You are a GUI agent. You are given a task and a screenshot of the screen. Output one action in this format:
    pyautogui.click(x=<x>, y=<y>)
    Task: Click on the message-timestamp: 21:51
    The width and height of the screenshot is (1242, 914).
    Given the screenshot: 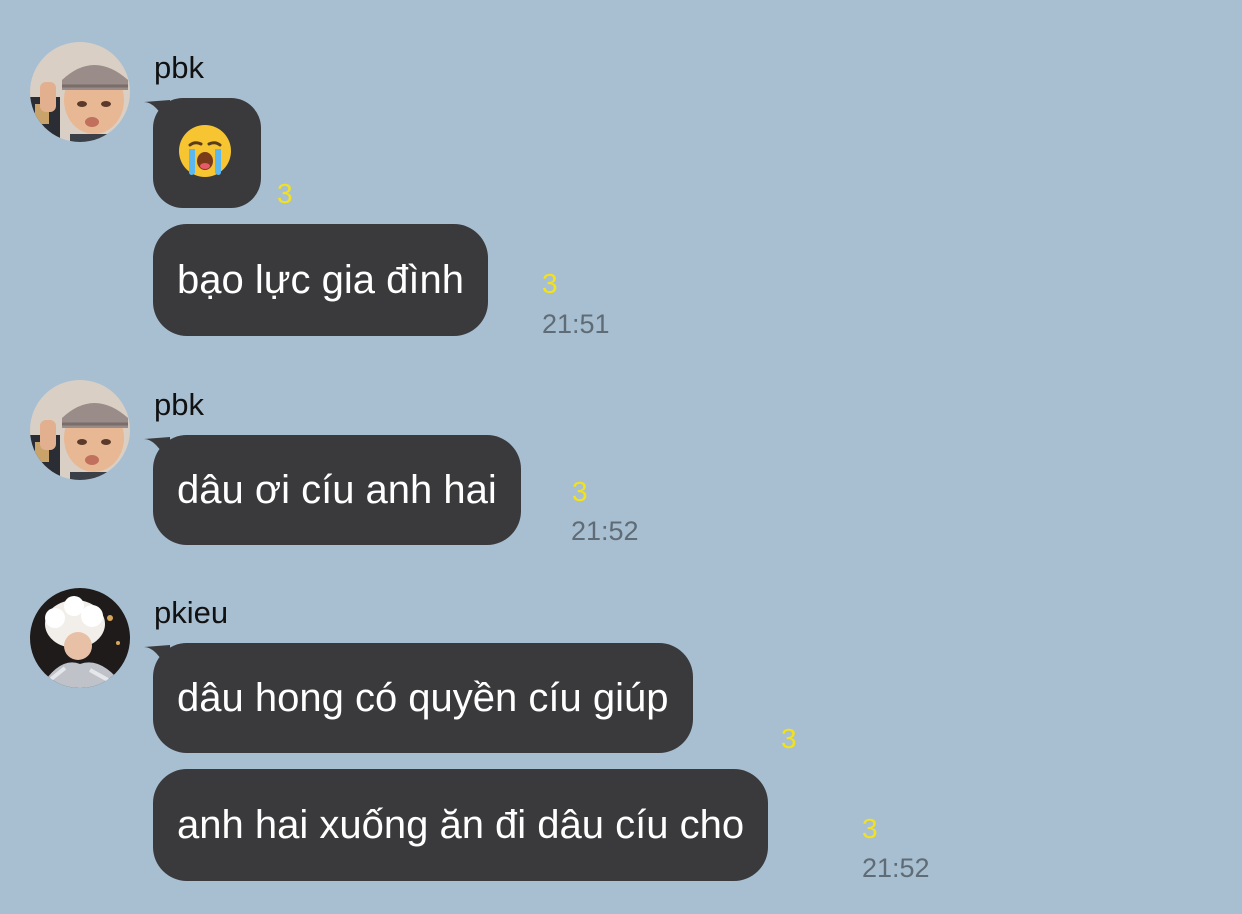 What is the action you would take?
    pyautogui.click(x=576, y=324)
    